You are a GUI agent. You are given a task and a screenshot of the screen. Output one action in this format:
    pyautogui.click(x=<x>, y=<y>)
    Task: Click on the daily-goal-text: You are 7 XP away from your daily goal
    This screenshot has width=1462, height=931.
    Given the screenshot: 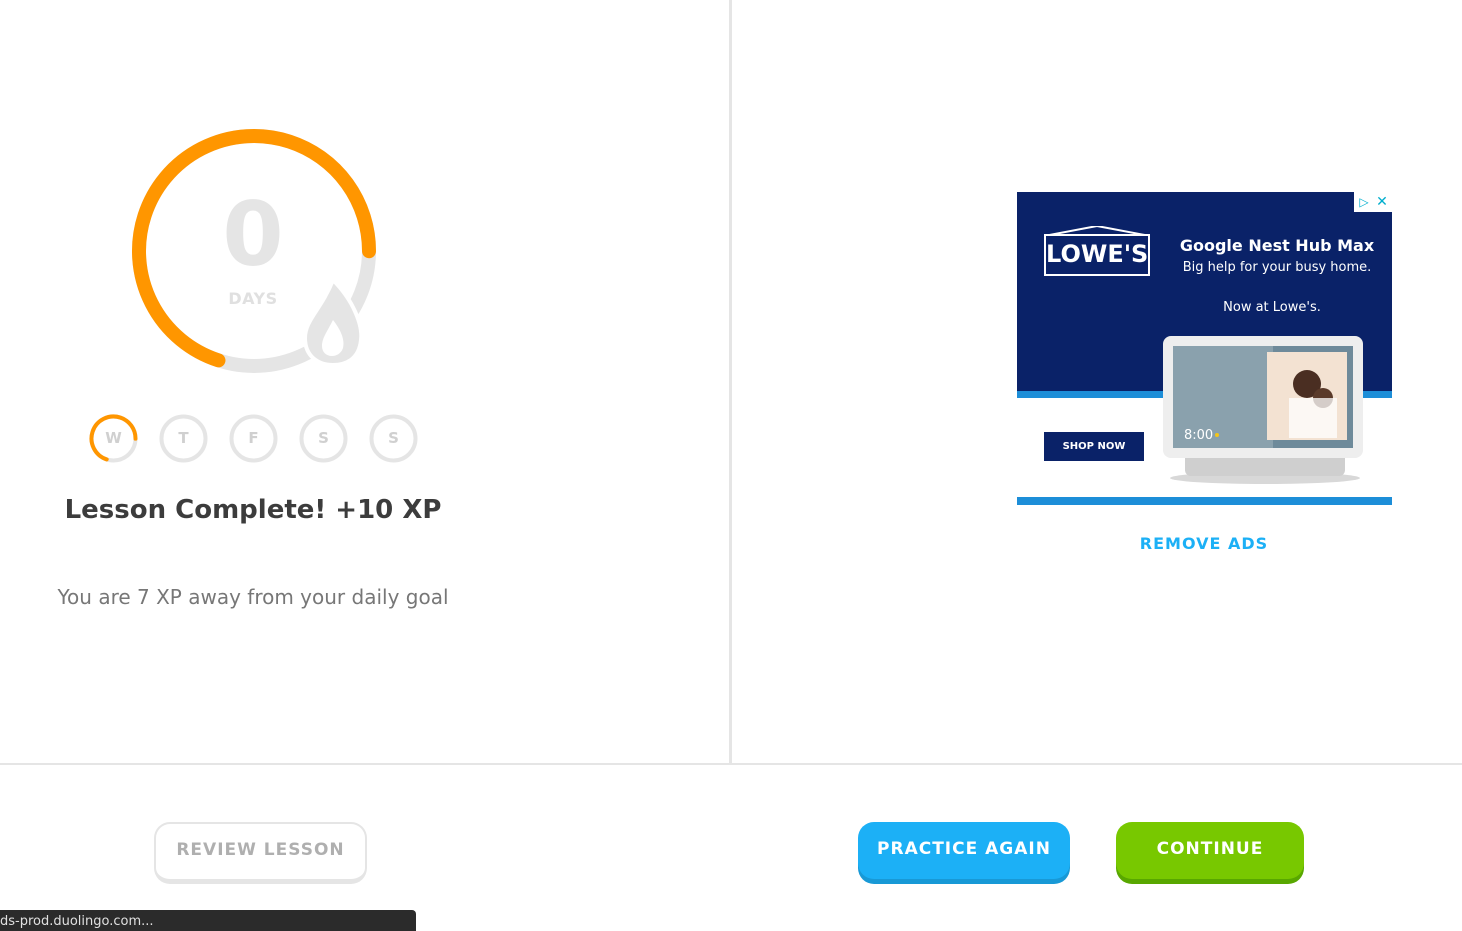 What is the action you would take?
    pyautogui.click(x=253, y=597)
    